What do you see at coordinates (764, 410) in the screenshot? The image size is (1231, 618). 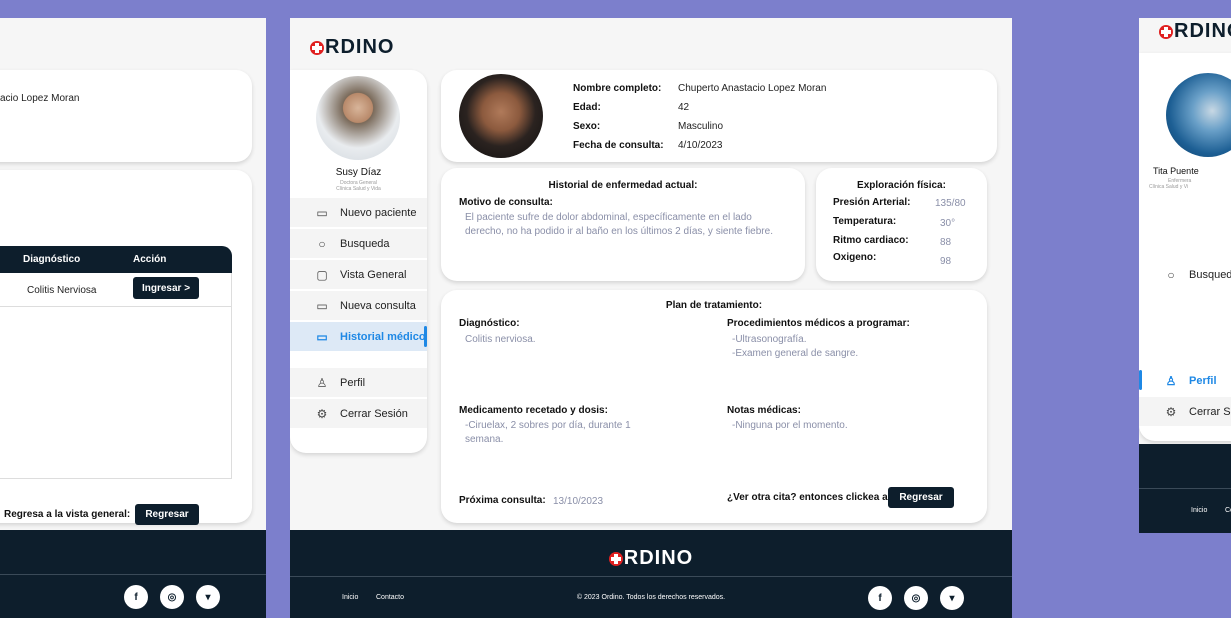 I see `notes-label: Notas médicas:` at bounding box center [764, 410].